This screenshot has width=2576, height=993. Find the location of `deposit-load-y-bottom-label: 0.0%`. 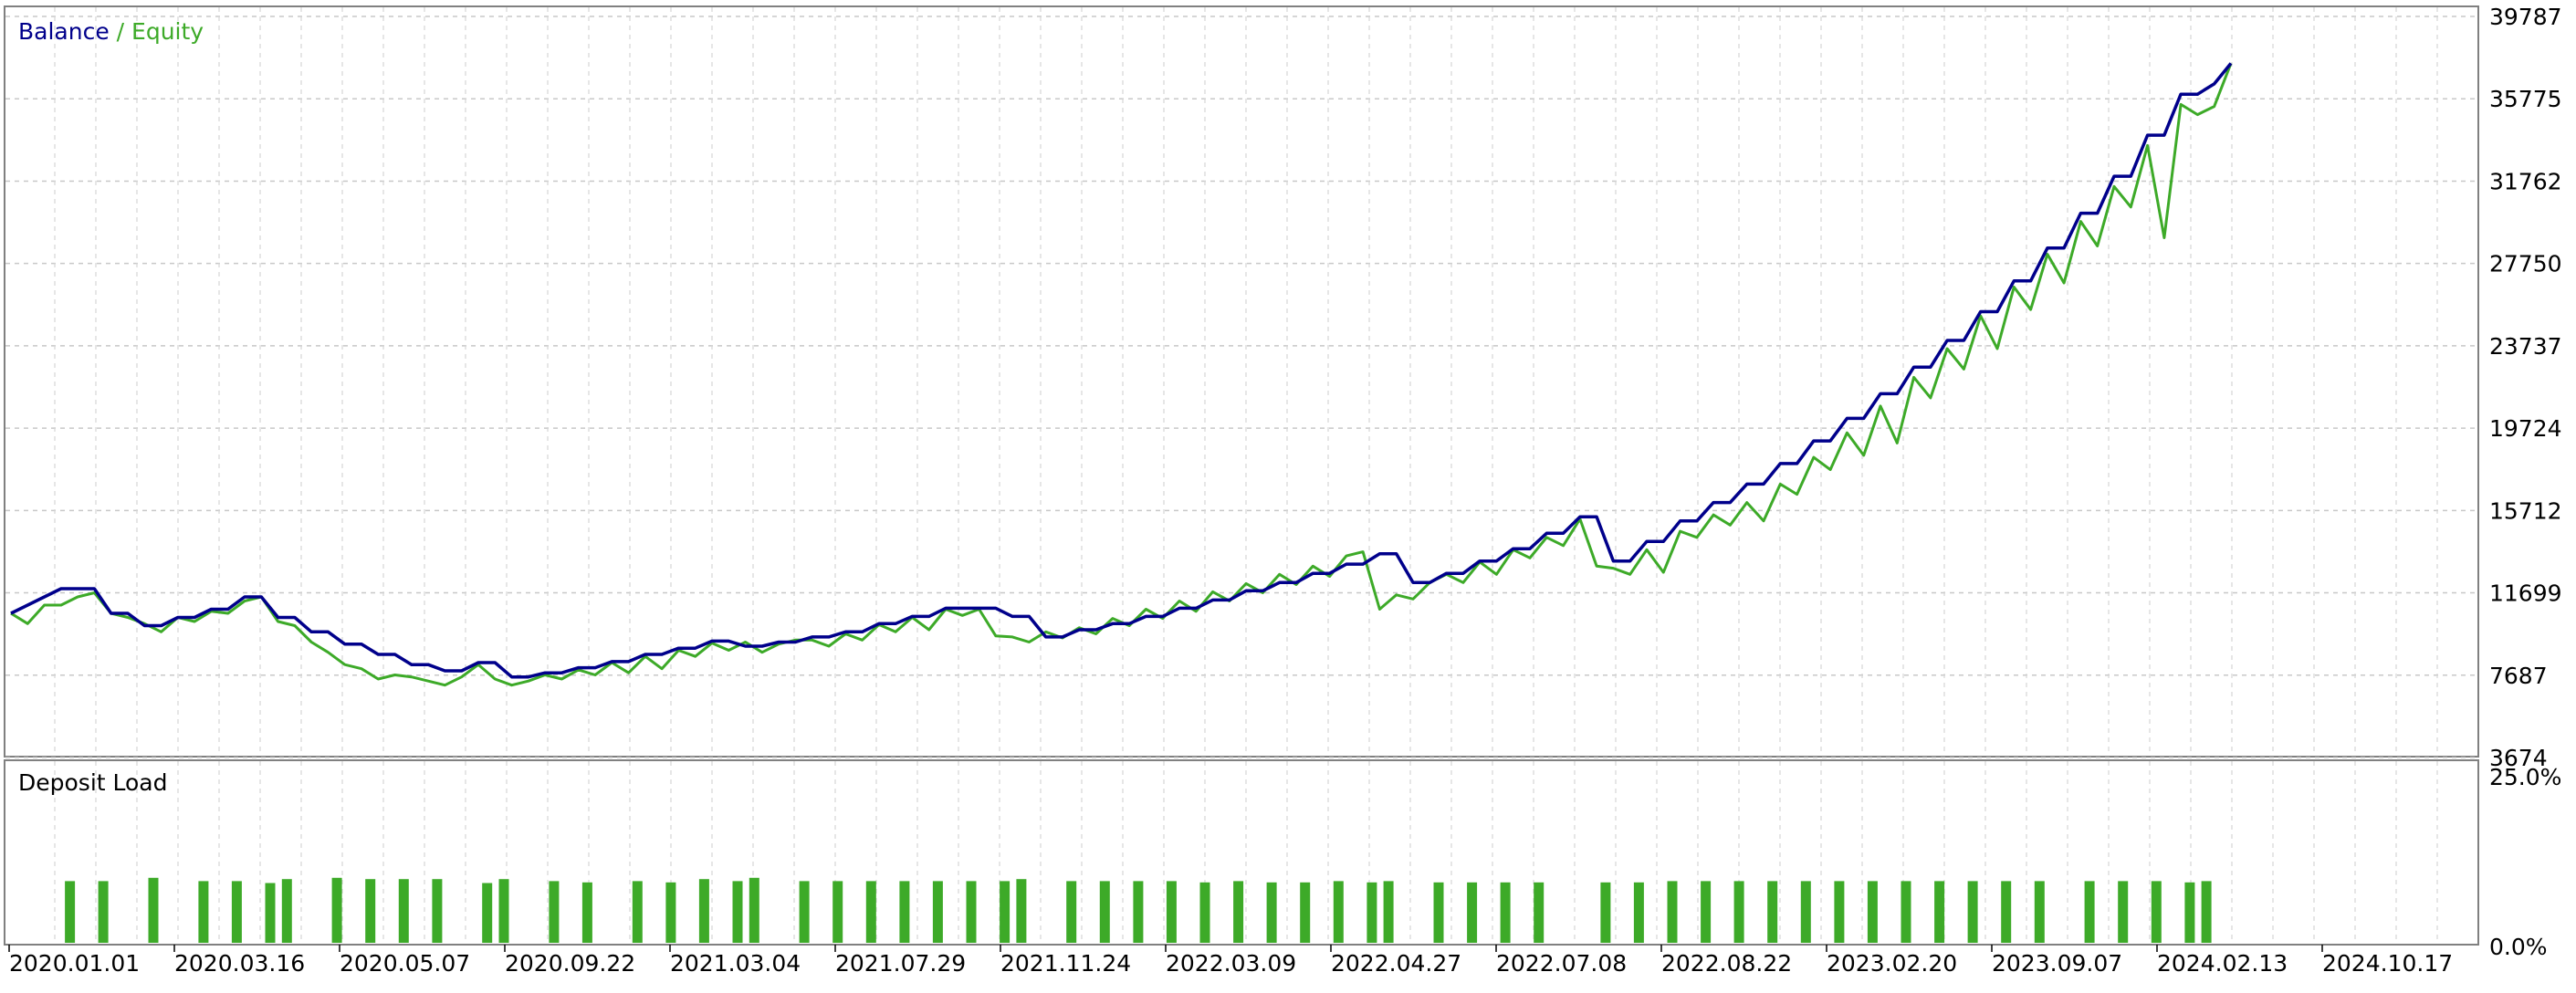

deposit-load-y-bottom-label: 0.0% is located at coordinates (2518, 947).